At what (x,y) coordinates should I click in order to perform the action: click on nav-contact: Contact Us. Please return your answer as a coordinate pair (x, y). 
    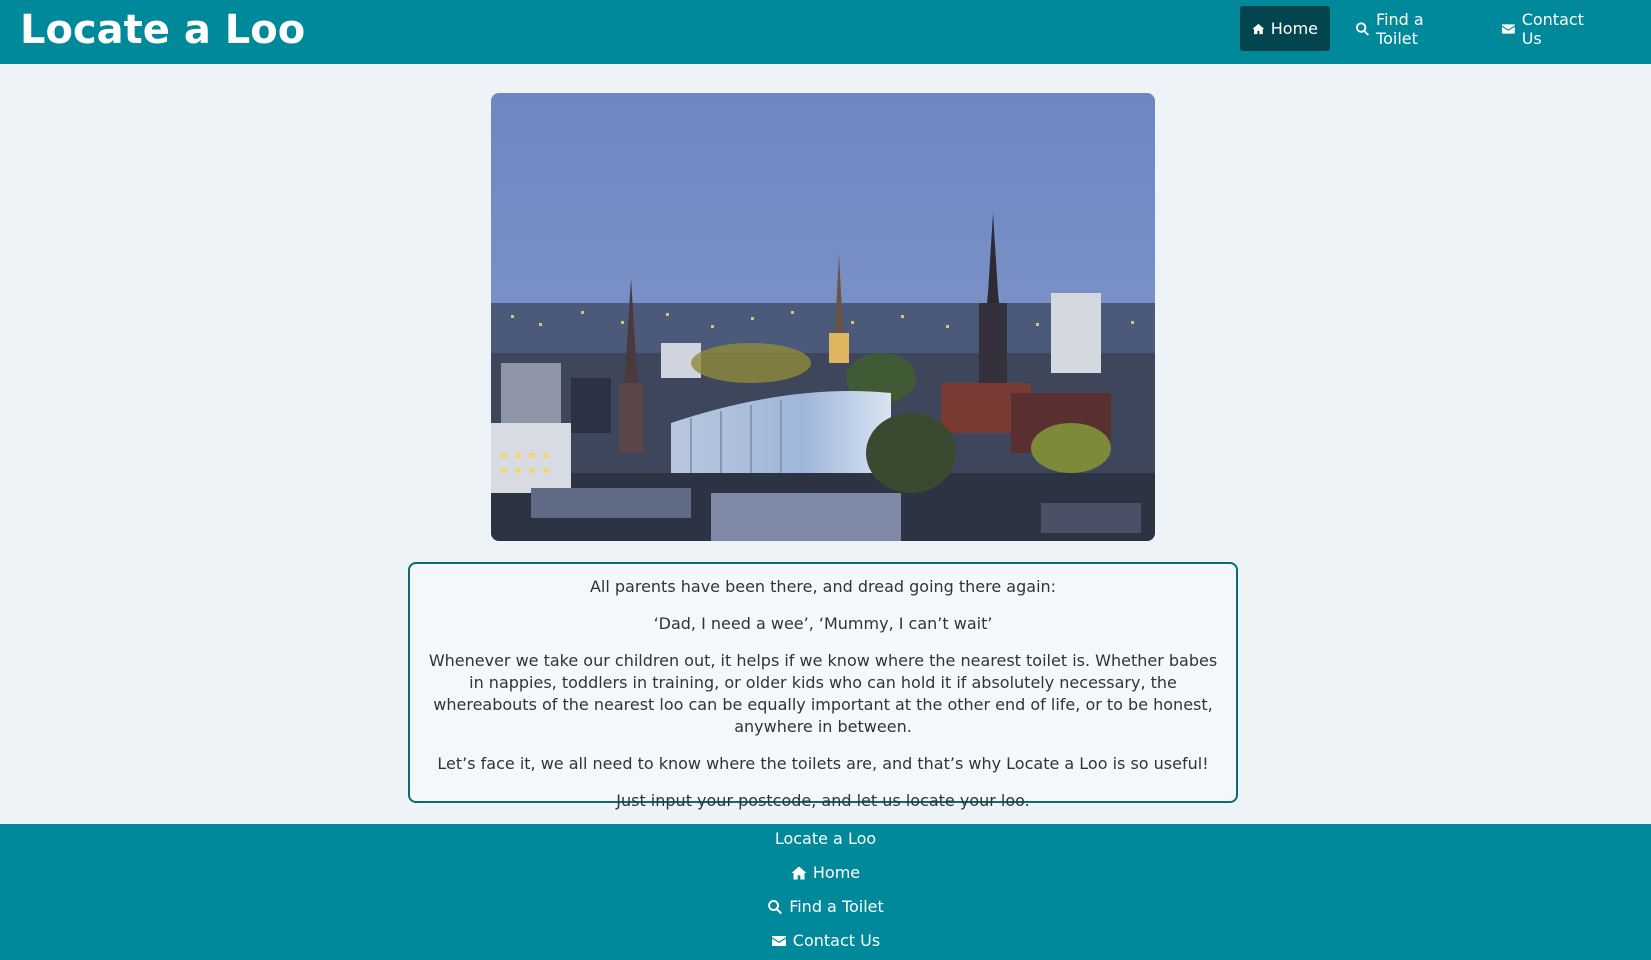
    Looking at the image, I should click on (1551, 28).